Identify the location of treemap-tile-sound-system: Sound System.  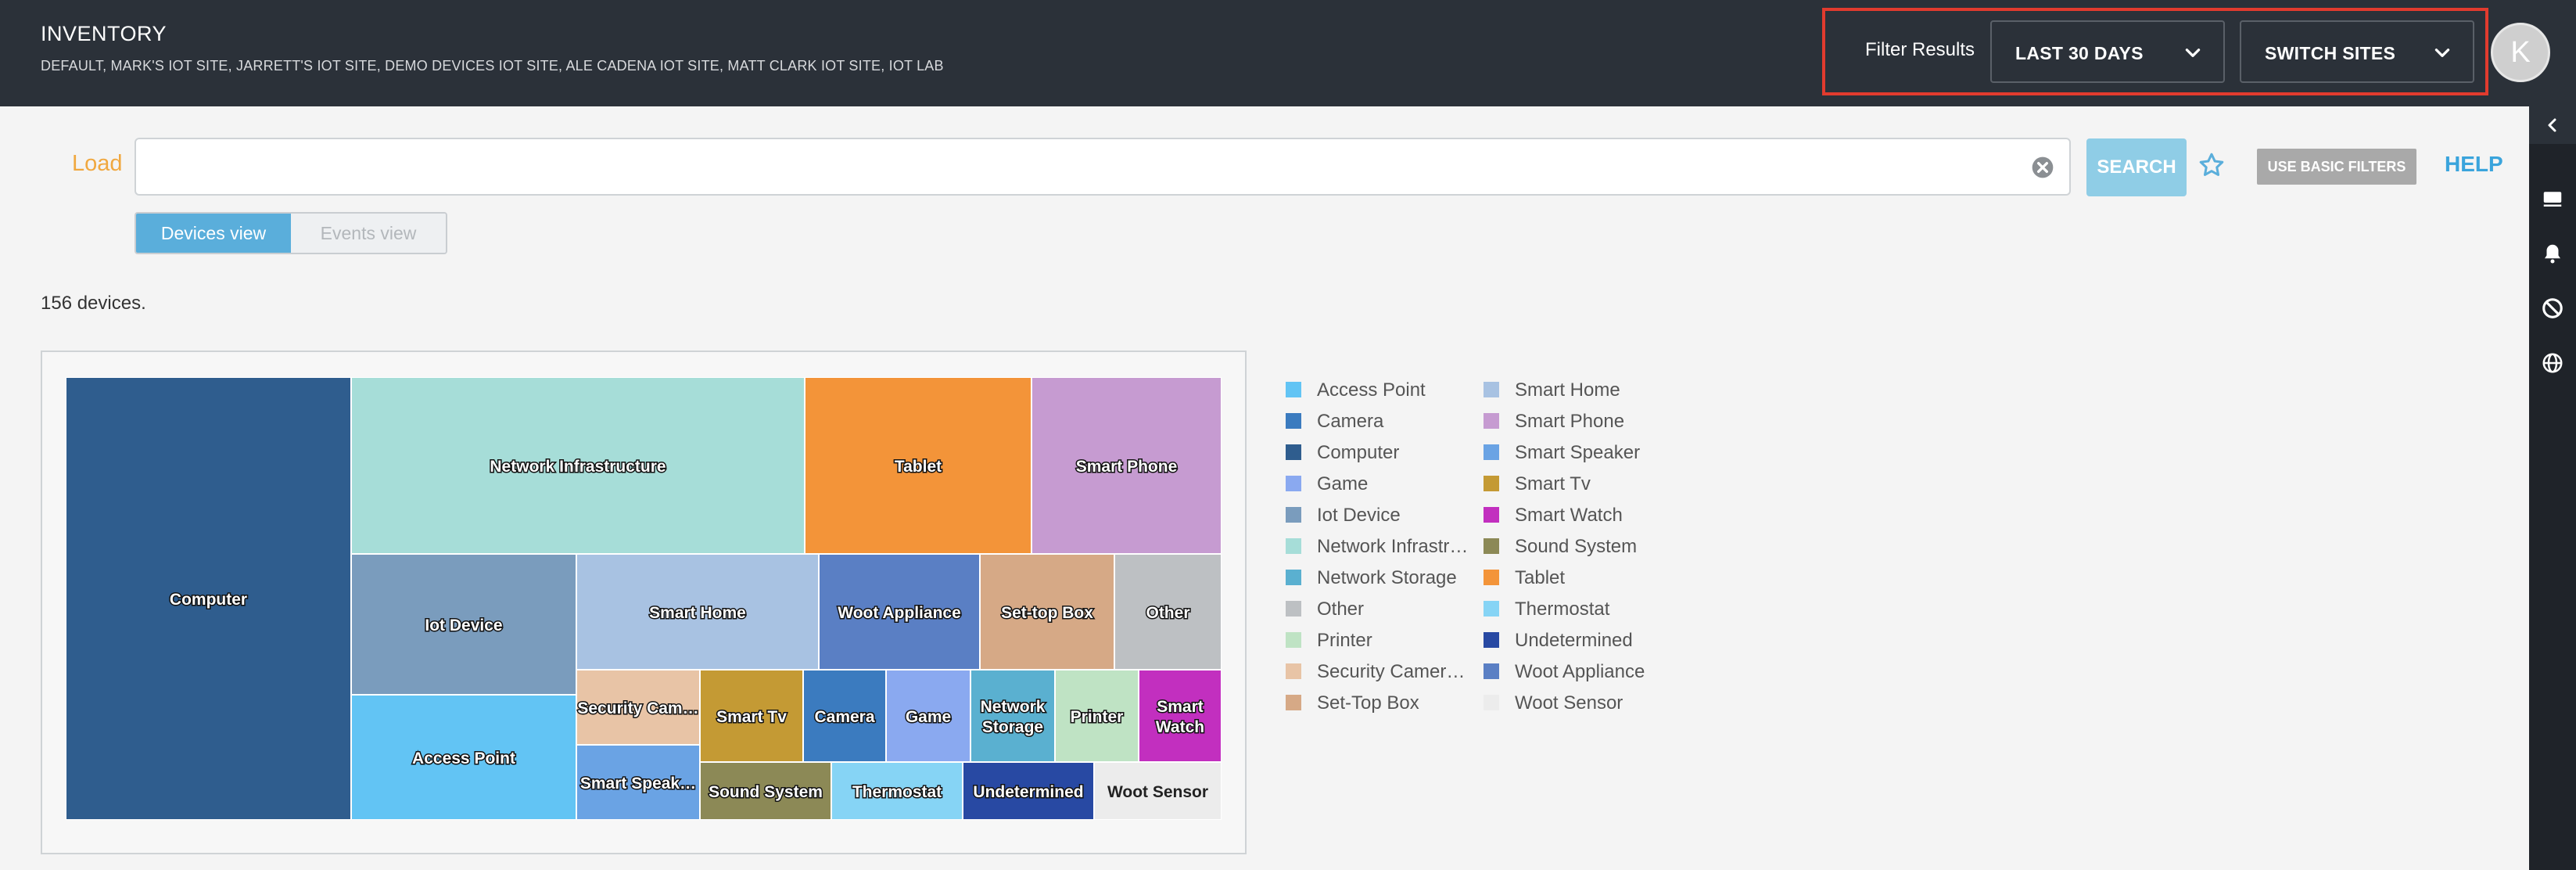
(765, 790).